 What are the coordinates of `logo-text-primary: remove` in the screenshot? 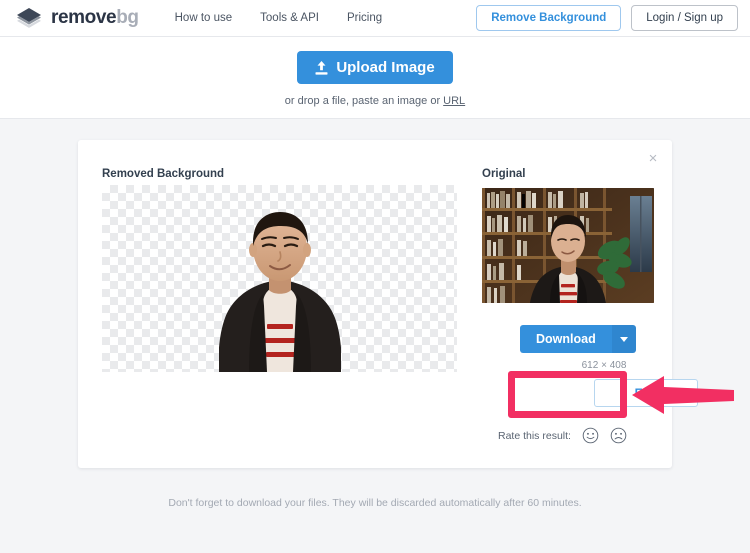 It's located at (84, 17).